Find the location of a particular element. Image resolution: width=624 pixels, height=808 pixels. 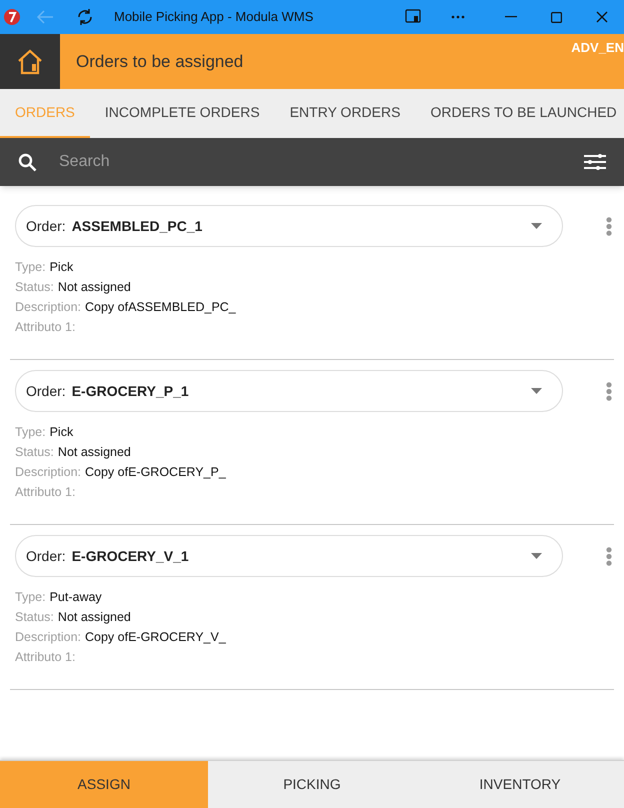

field-value: Copy ofE-GROCERY_P_ is located at coordinates (155, 473).